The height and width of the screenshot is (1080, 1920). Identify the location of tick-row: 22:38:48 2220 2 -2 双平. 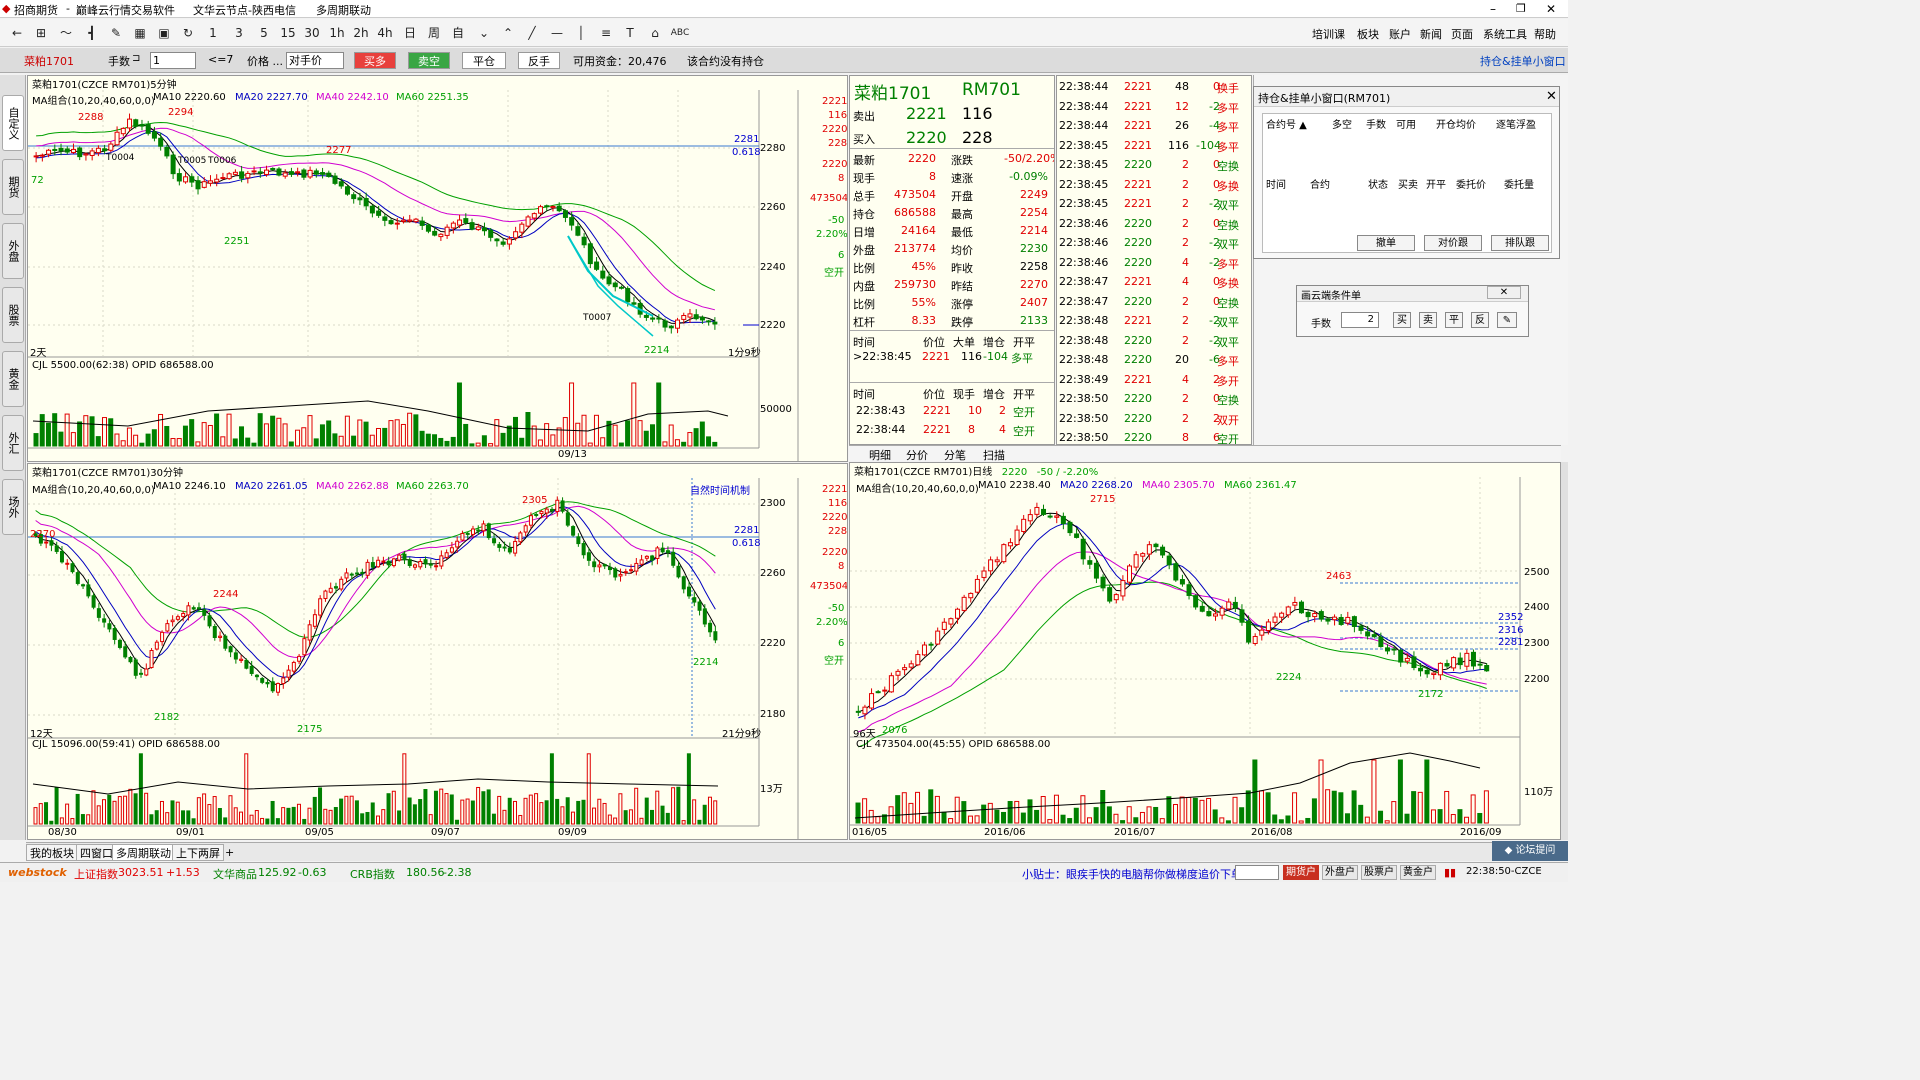
(1154, 341).